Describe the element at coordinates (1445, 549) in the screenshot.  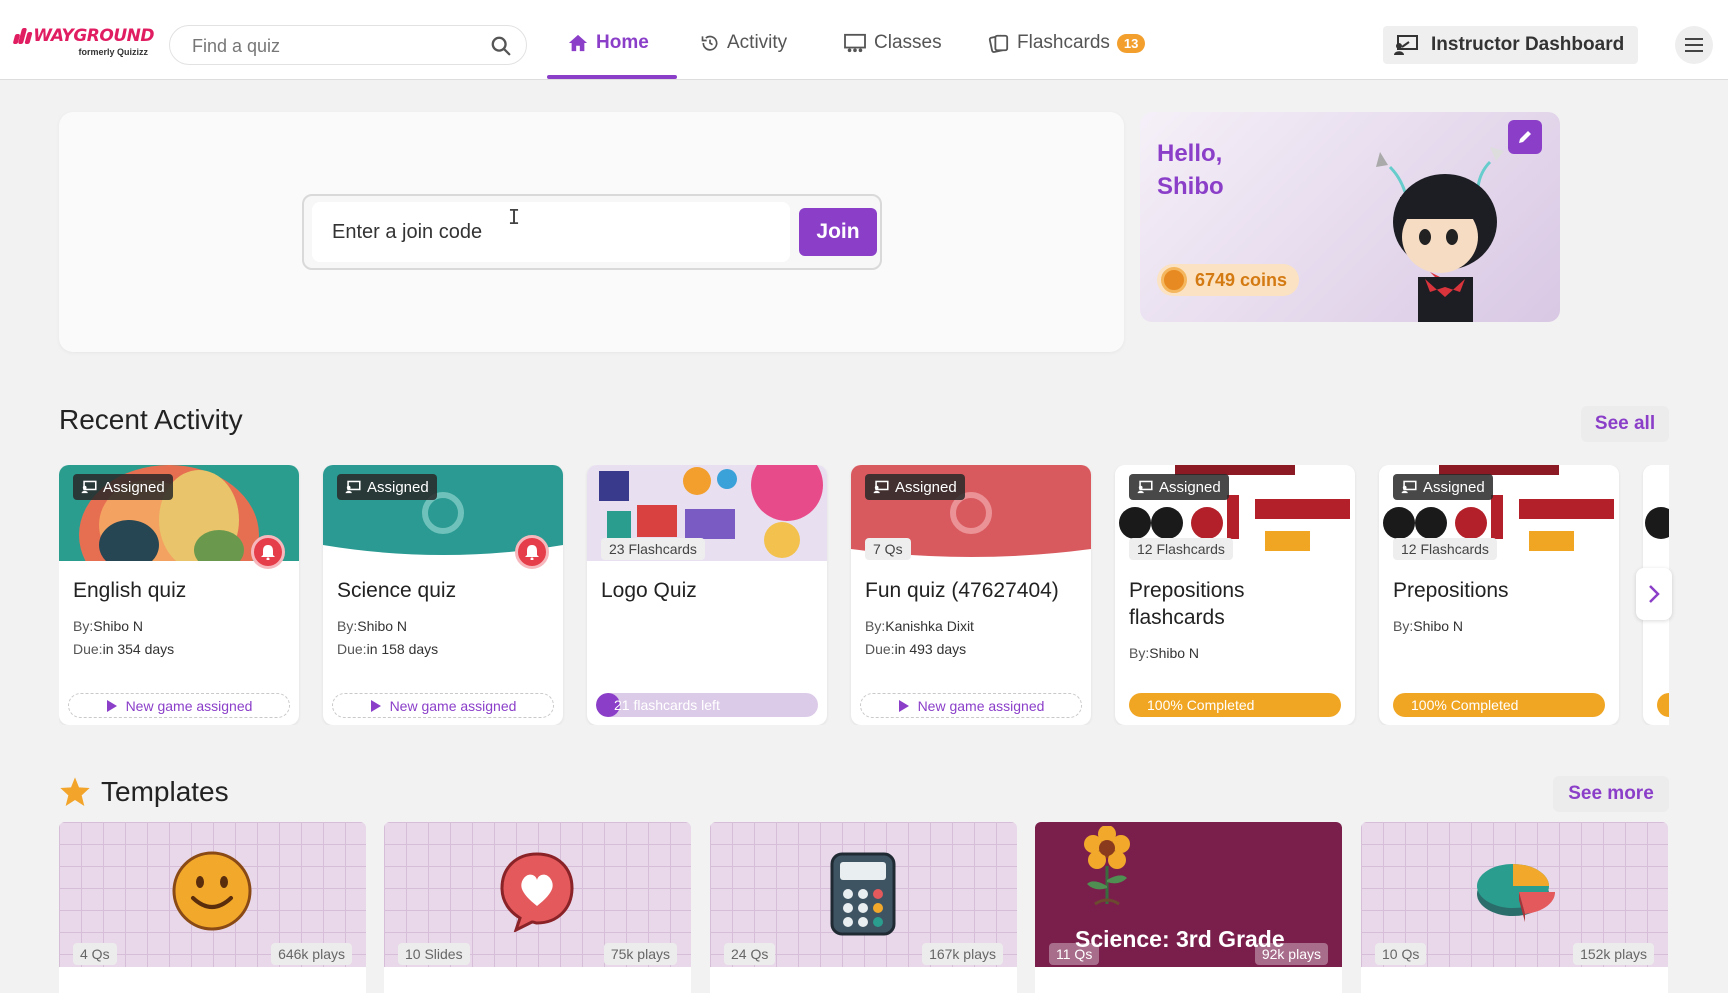
I see `flashcard-count-tag: 12 Flashcards` at that location.